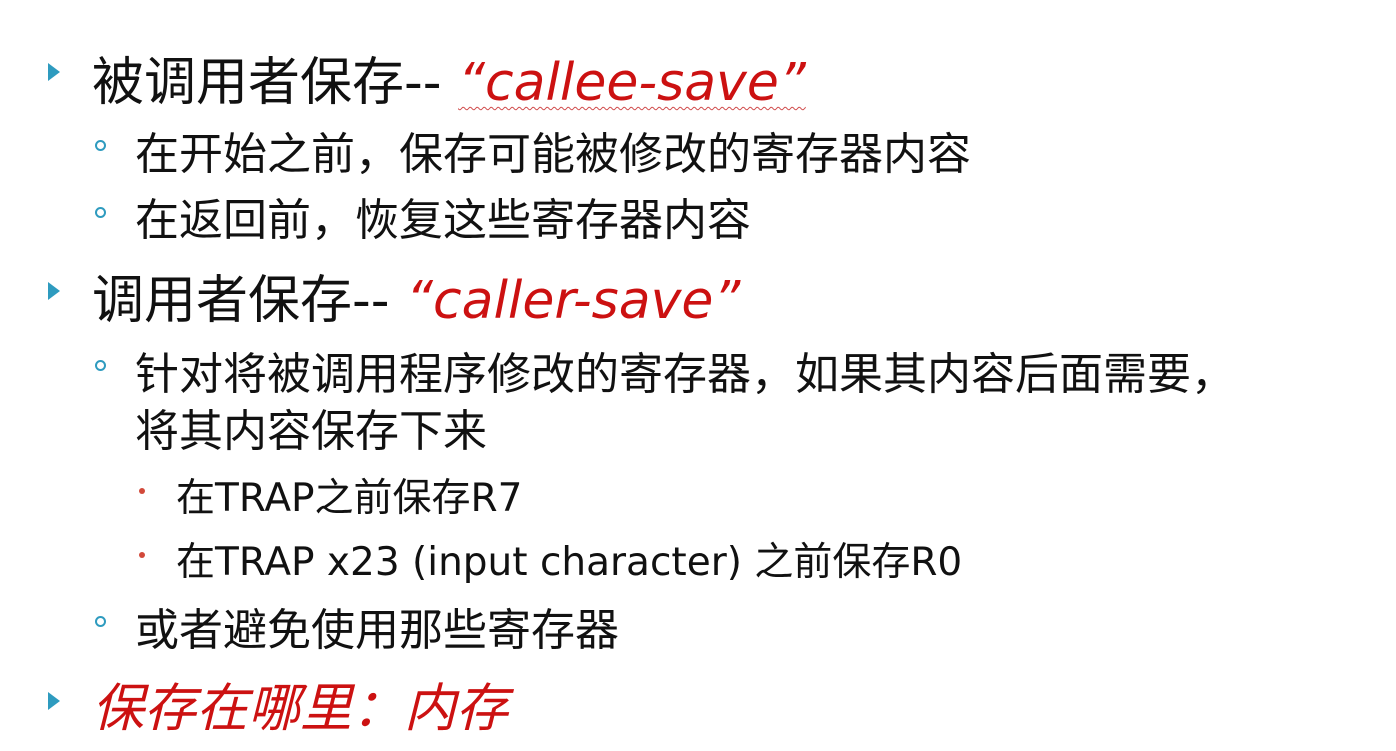 The image size is (1396, 751). I want to click on bullet-where-to-save: 保存在哪里：内存, so click(300, 709).